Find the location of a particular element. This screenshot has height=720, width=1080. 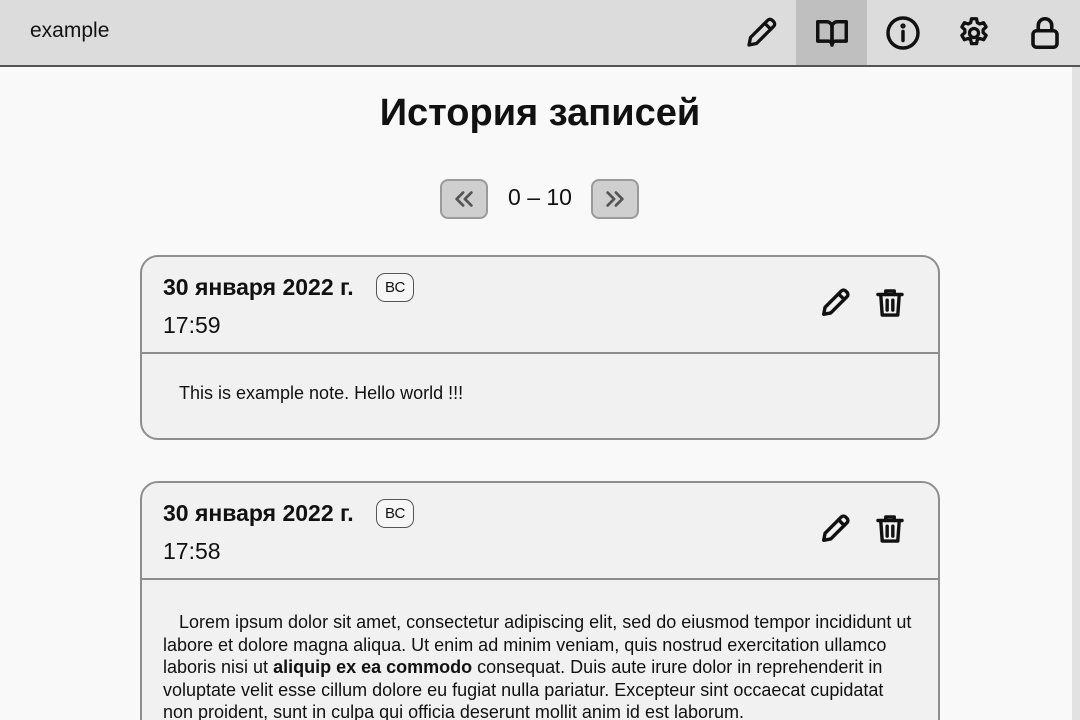

pager-range: 0 – 10 is located at coordinates (540, 197).